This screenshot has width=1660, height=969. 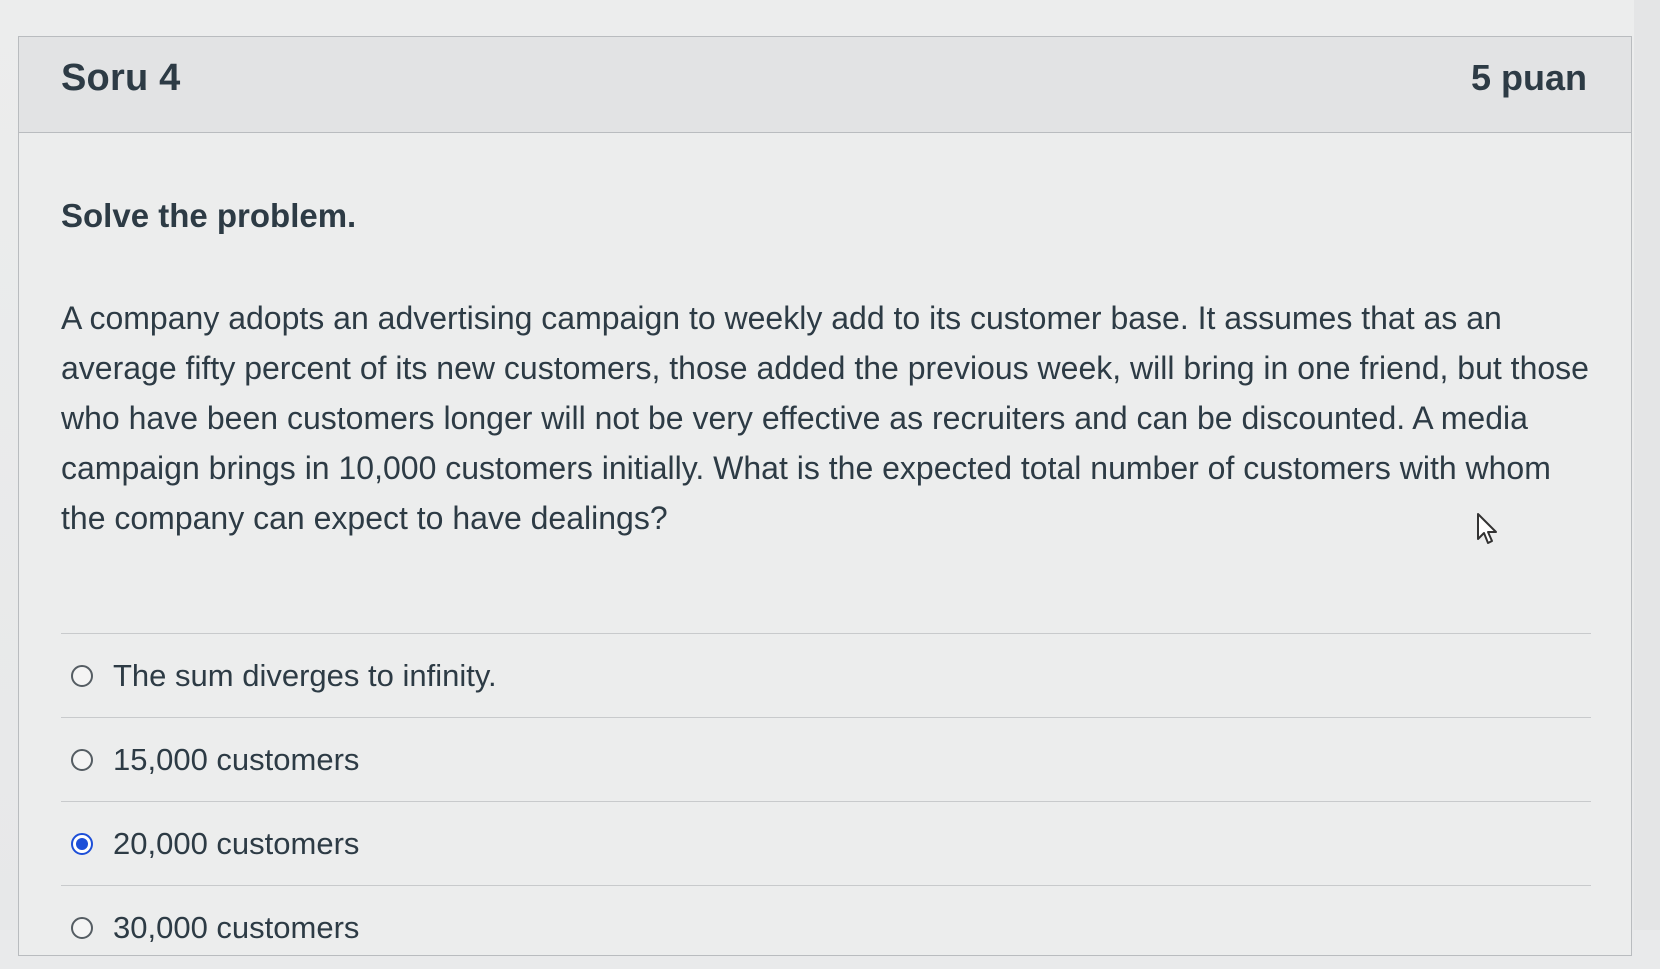 I want to click on mouse-pointer-icon, so click(x=1487, y=528).